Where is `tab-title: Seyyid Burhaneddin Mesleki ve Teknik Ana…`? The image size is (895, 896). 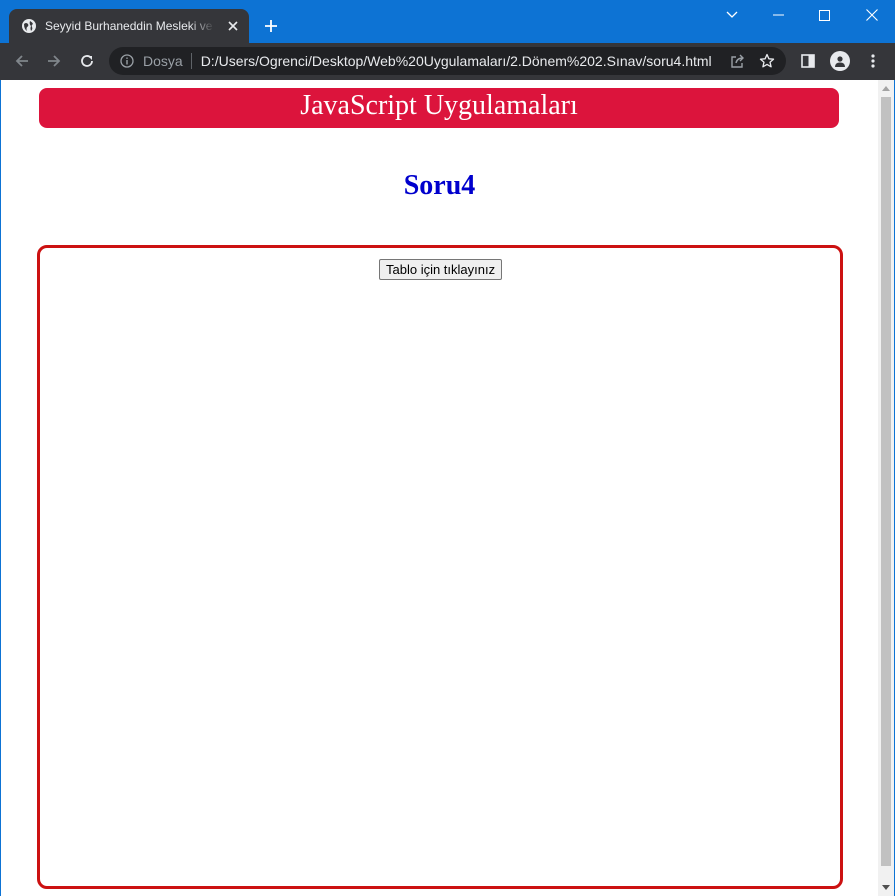
tab-title: Seyyid Burhaneddin Mesleki ve Teknik Ana… is located at coordinates (130, 26).